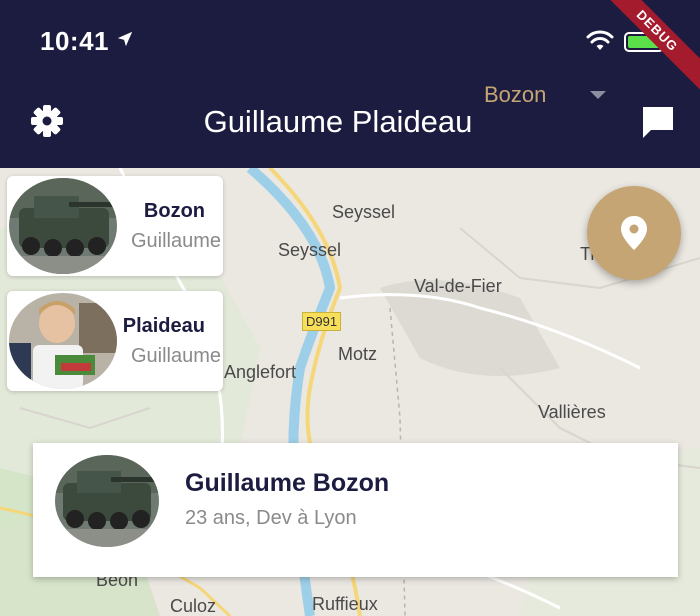 The width and height of the screenshot is (700, 616). What do you see at coordinates (364, 212) in the screenshot?
I see `map-label-seyssel-1: Seyssel` at bounding box center [364, 212].